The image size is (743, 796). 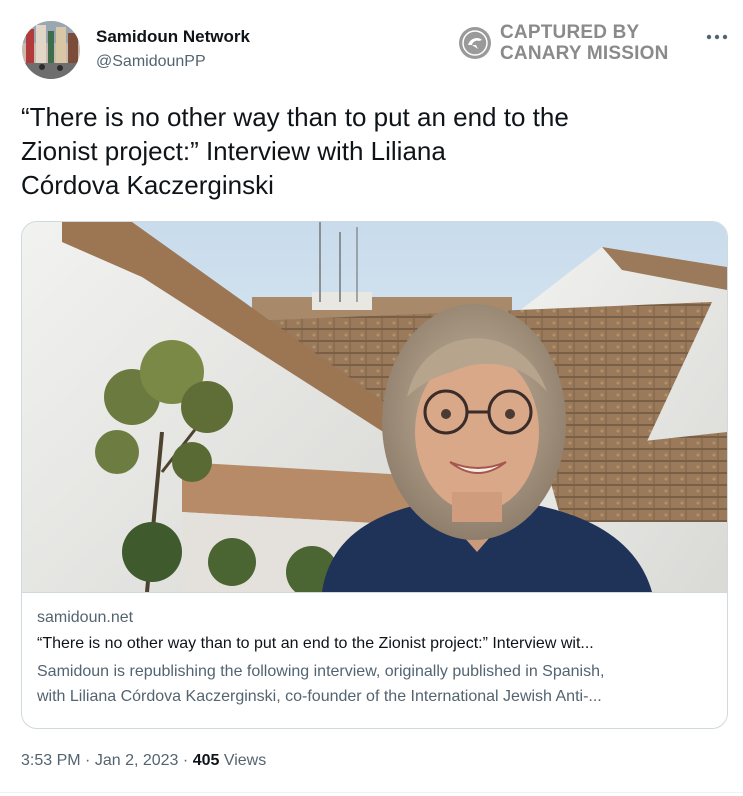 What do you see at coordinates (245, 760) in the screenshot?
I see `views-label: Views` at bounding box center [245, 760].